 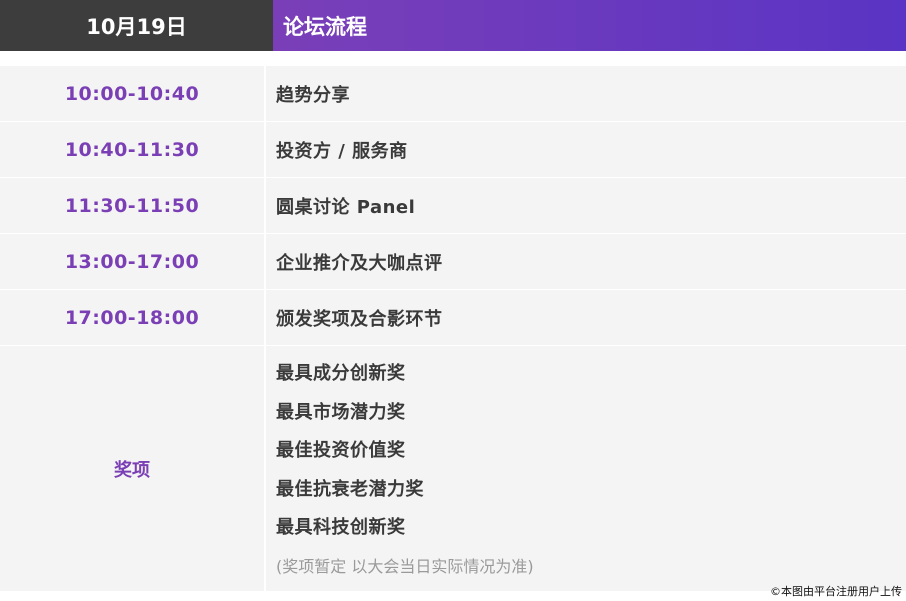 What do you see at coordinates (453, 150) in the screenshot?
I see `schedule-row: 10:40-11:30 投资方 / 服务商` at bounding box center [453, 150].